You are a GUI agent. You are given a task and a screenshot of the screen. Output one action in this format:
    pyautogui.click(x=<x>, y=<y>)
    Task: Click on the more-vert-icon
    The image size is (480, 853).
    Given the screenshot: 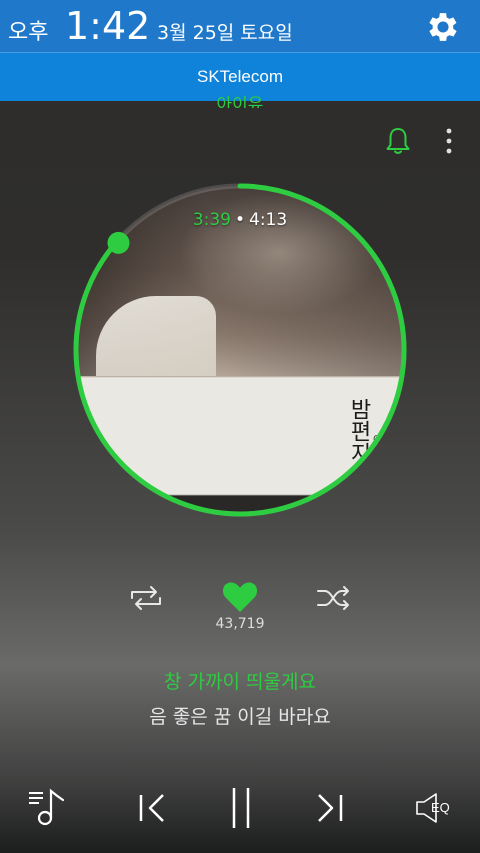 What is the action you would take?
    pyautogui.click(x=449, y=141)
    